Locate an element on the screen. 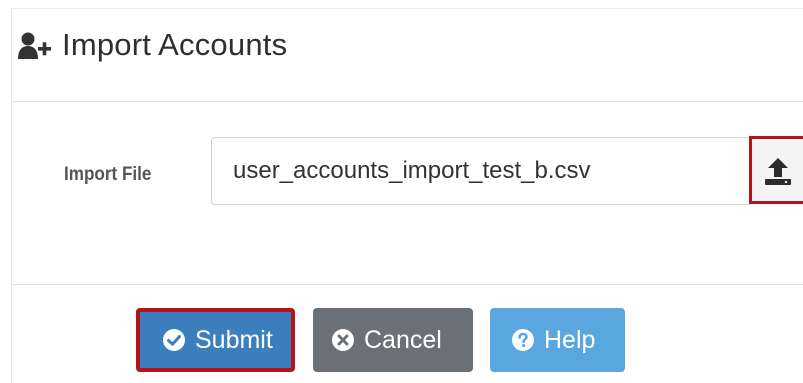 The image size is (803, 383). help-label: Help is located at coordinates (570, 339).